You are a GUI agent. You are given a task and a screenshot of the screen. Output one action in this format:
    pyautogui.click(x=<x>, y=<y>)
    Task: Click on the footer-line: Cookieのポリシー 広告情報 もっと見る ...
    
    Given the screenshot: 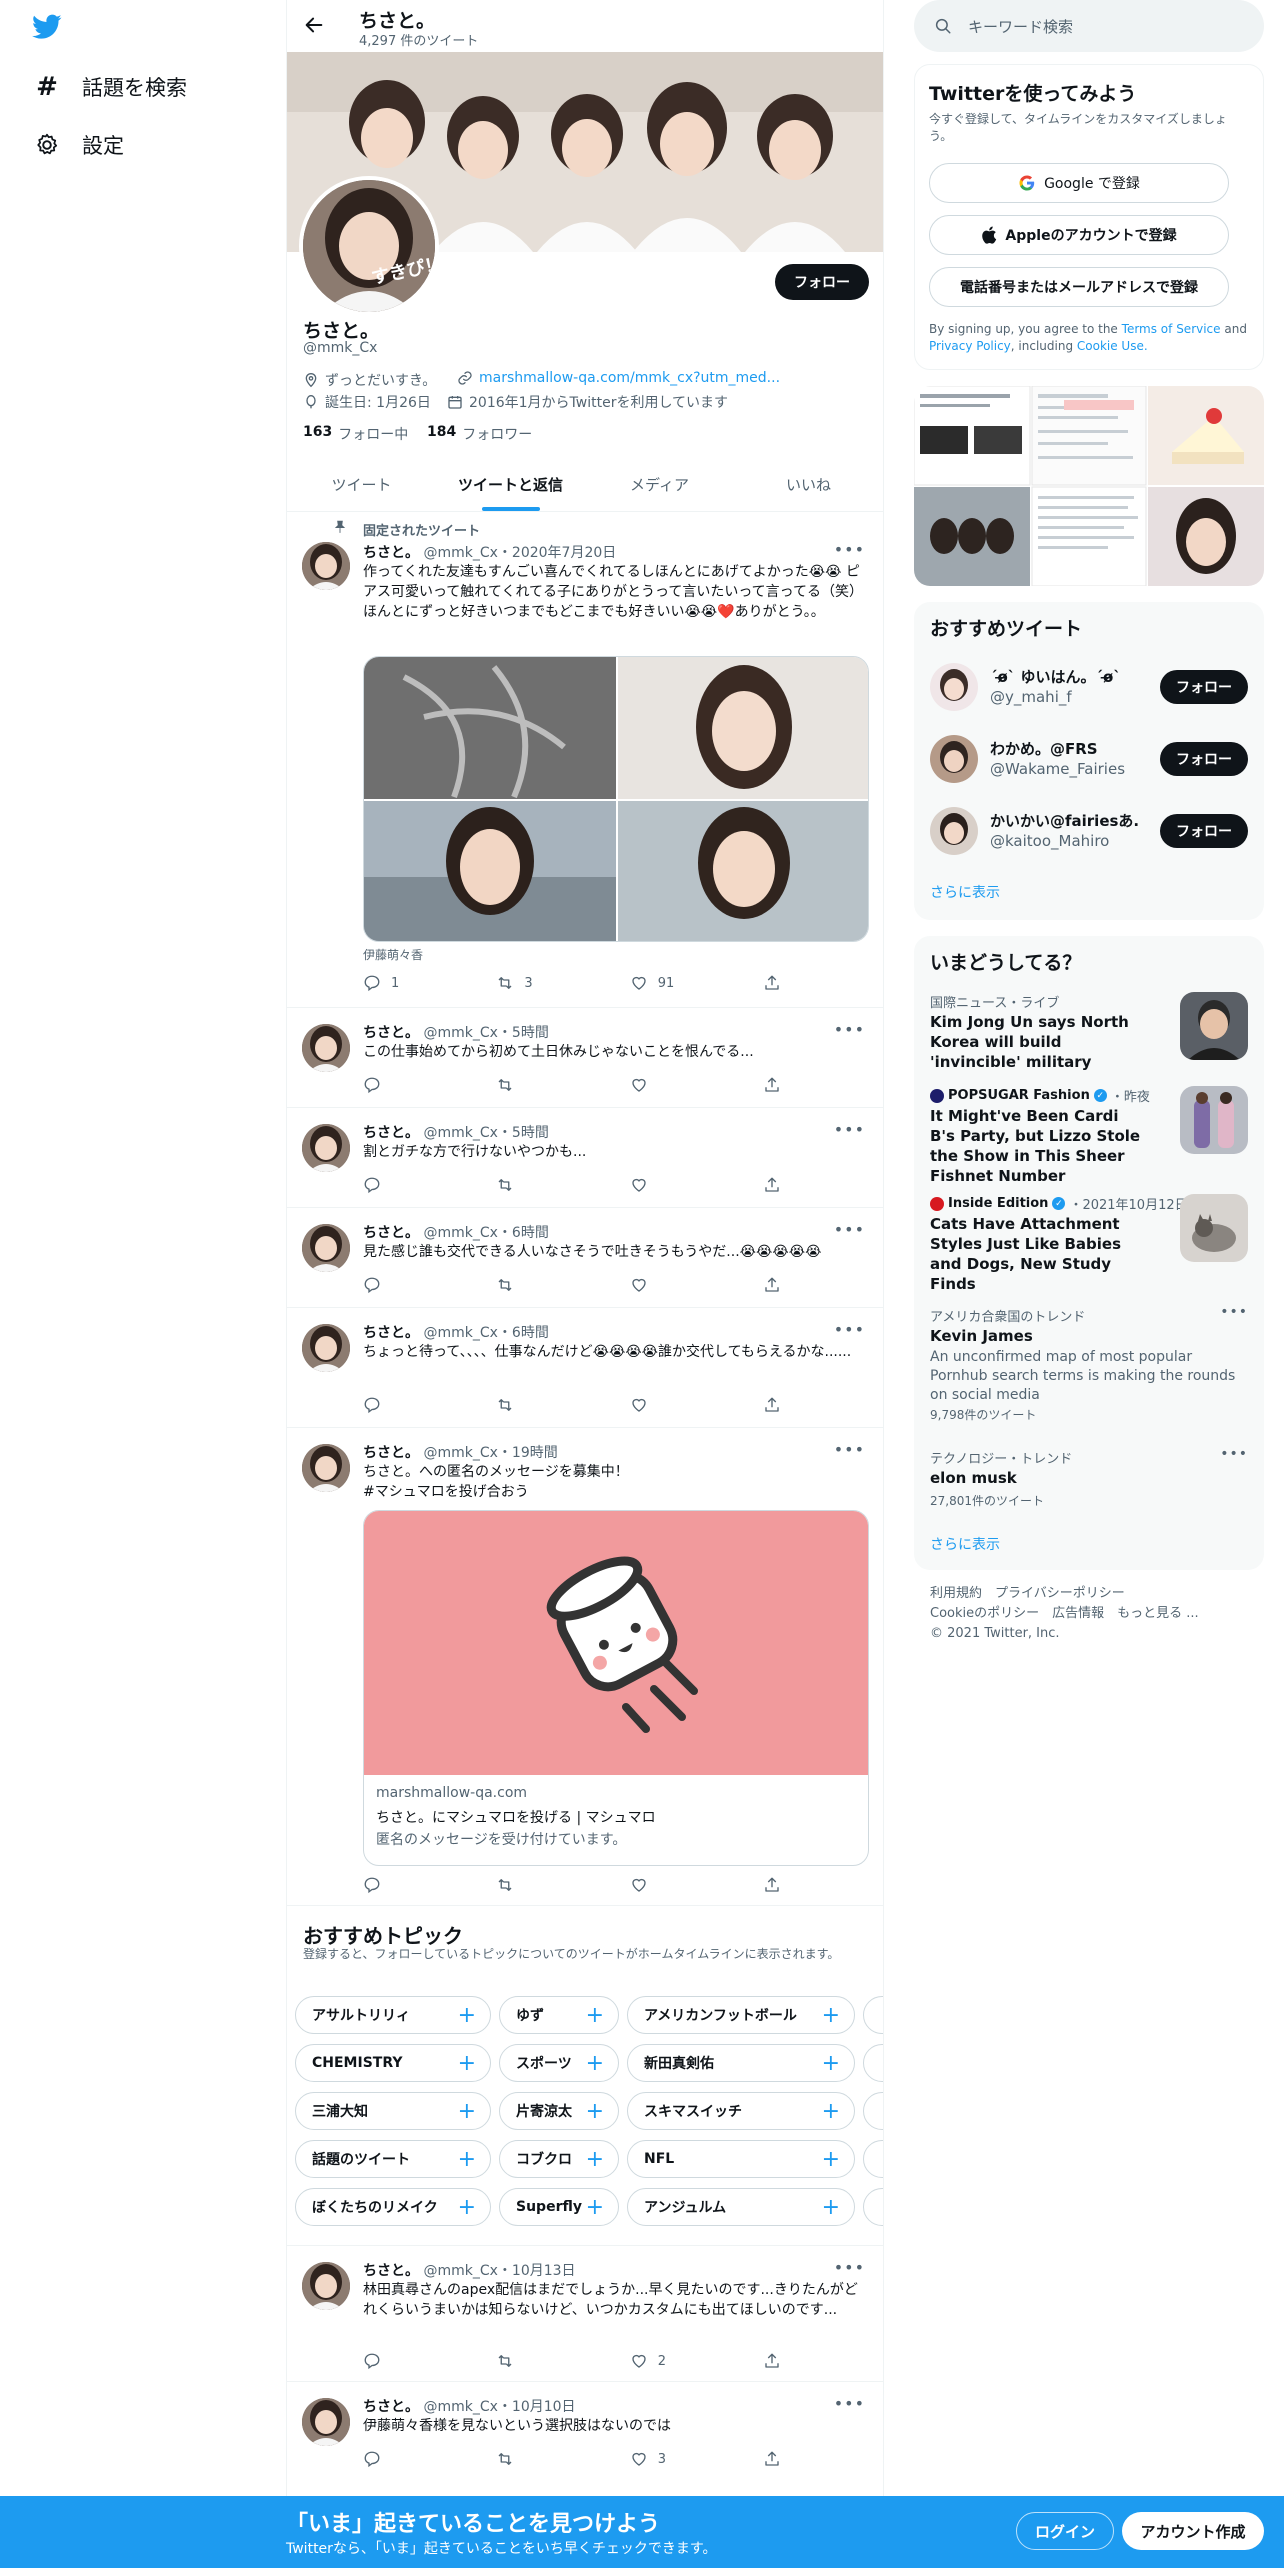 What is the action you would take?
    pyautogui.click(x=1080, y=1614)
    